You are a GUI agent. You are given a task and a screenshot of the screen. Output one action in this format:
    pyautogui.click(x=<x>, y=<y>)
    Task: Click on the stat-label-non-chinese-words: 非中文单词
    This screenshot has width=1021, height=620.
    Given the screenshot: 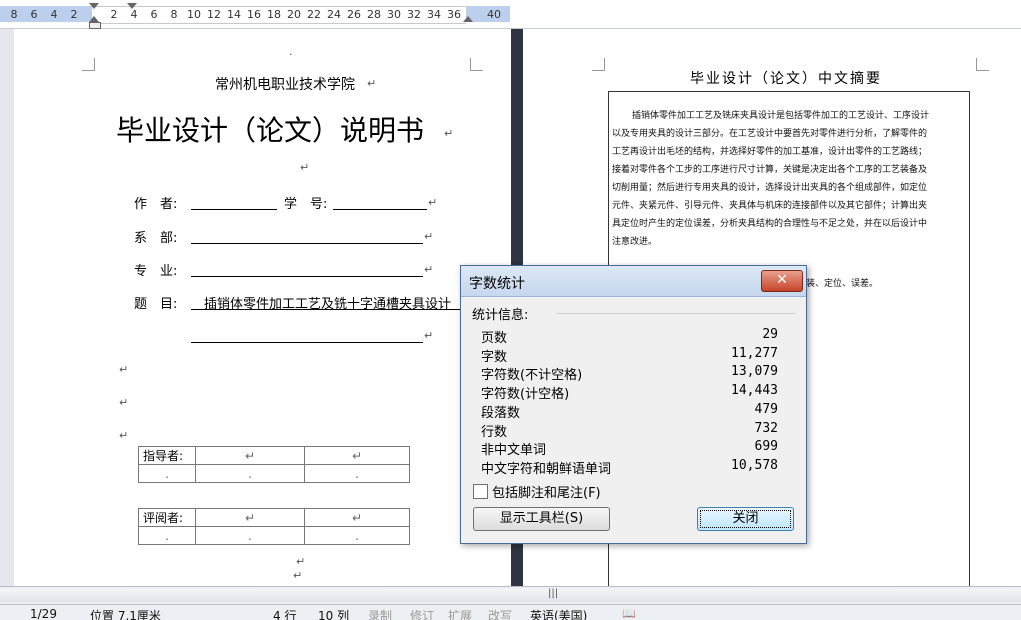 What is the action you would take?
    pyautogui.click(x=514, y=450)
    